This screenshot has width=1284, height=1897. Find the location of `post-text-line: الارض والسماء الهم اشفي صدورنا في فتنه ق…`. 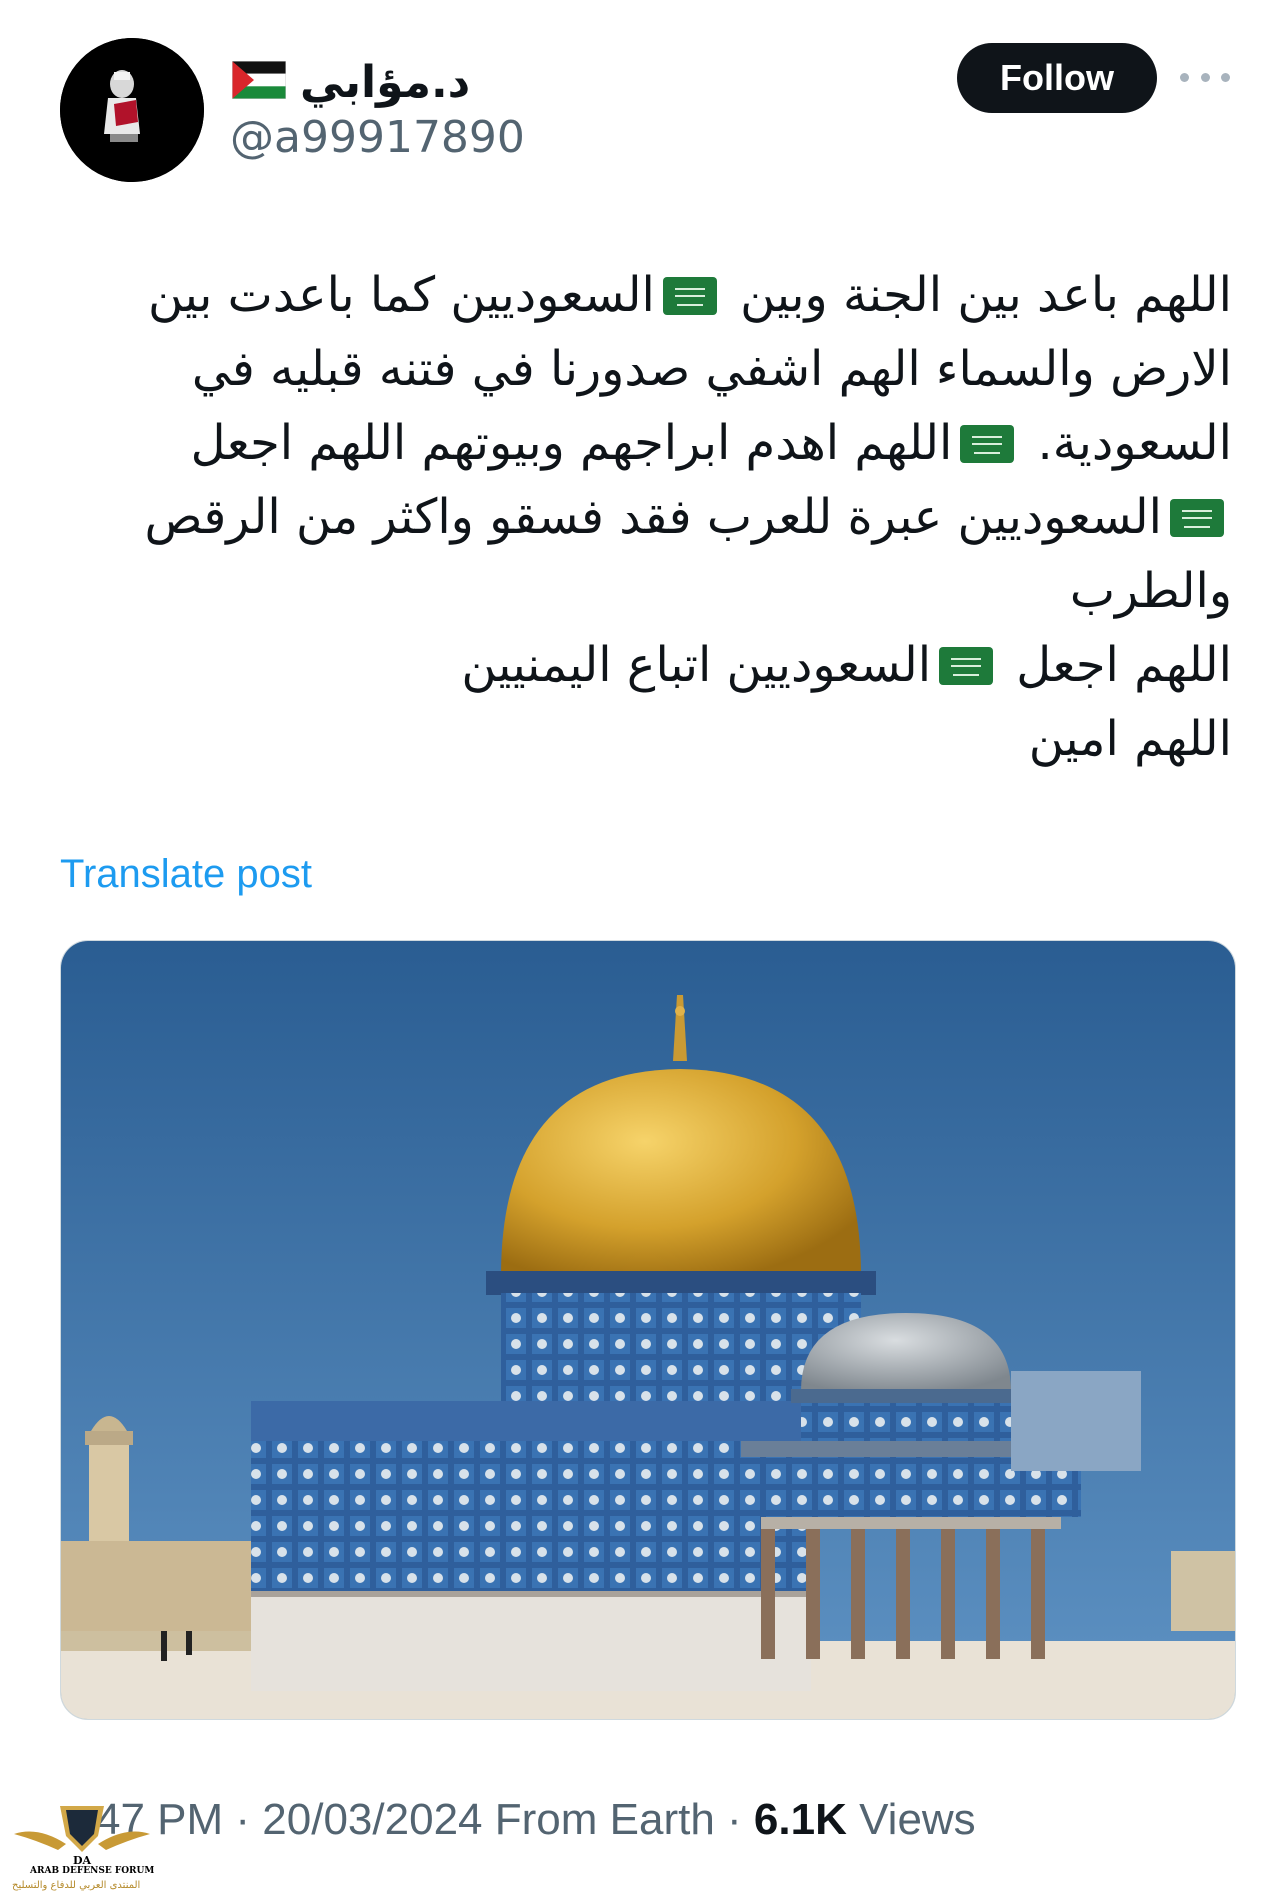

post-text-line: الارض والسماء الهم اشفي صدورنا في فتنه ق… is located at coordinates (711, 369).